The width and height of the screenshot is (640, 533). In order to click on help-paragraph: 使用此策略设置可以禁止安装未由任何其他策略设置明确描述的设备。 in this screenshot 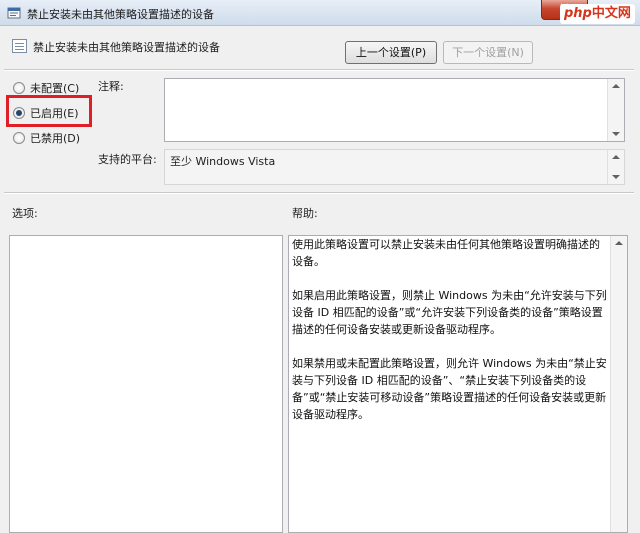, I will do `click(446, 253)`.